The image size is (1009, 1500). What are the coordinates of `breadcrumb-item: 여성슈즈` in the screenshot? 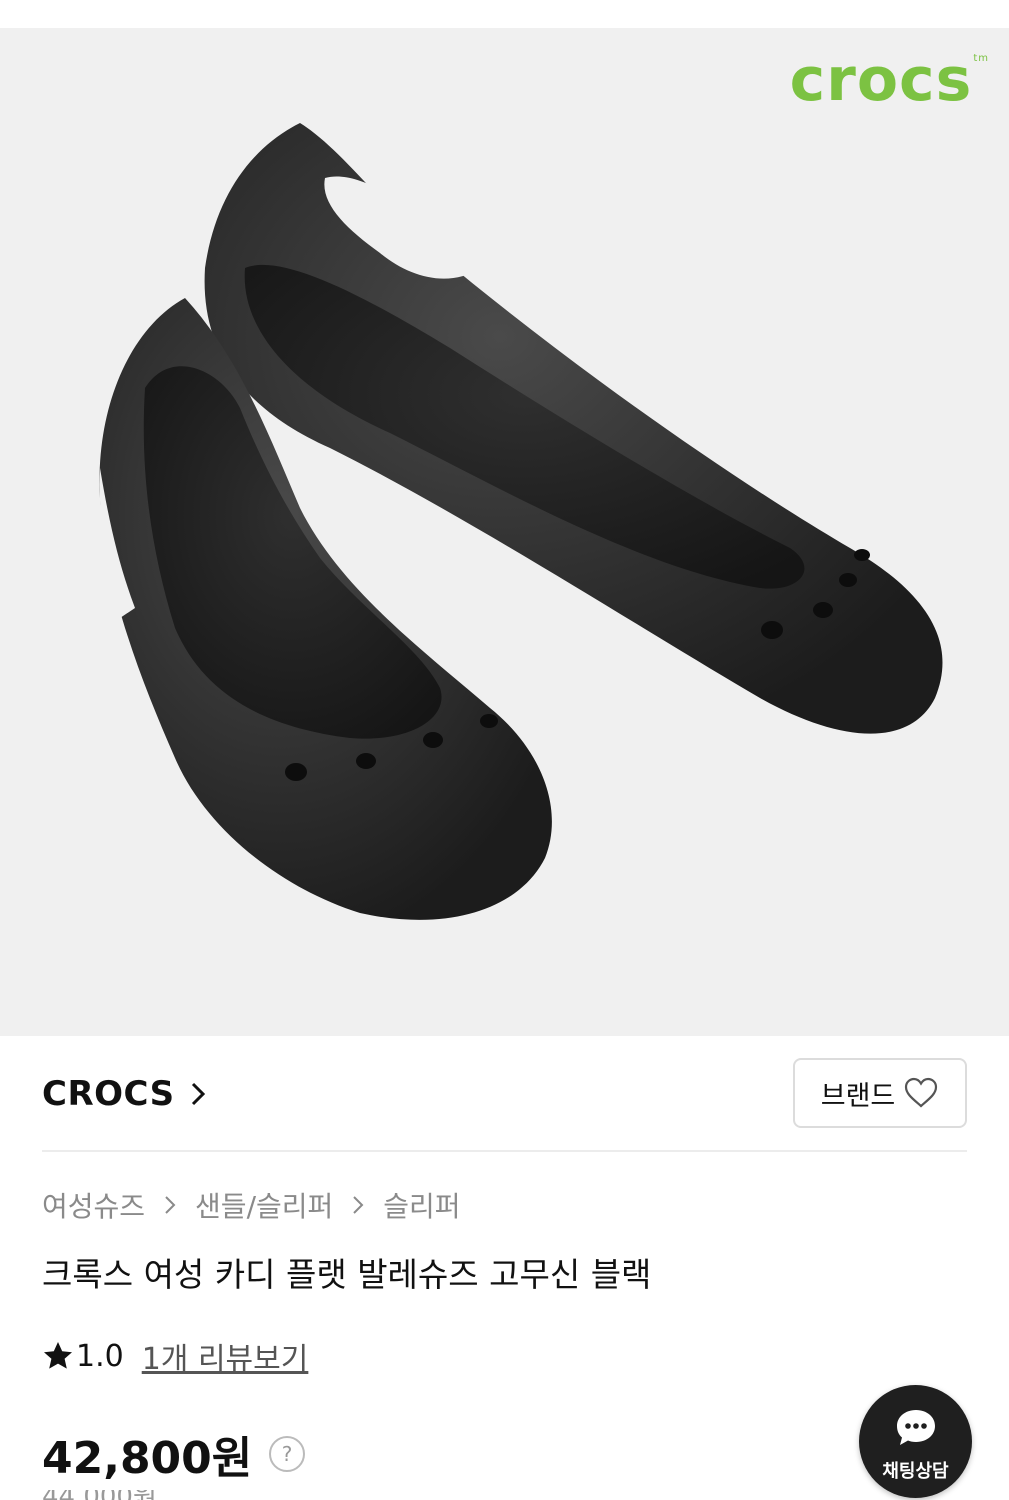 It's located at (93, 1205).